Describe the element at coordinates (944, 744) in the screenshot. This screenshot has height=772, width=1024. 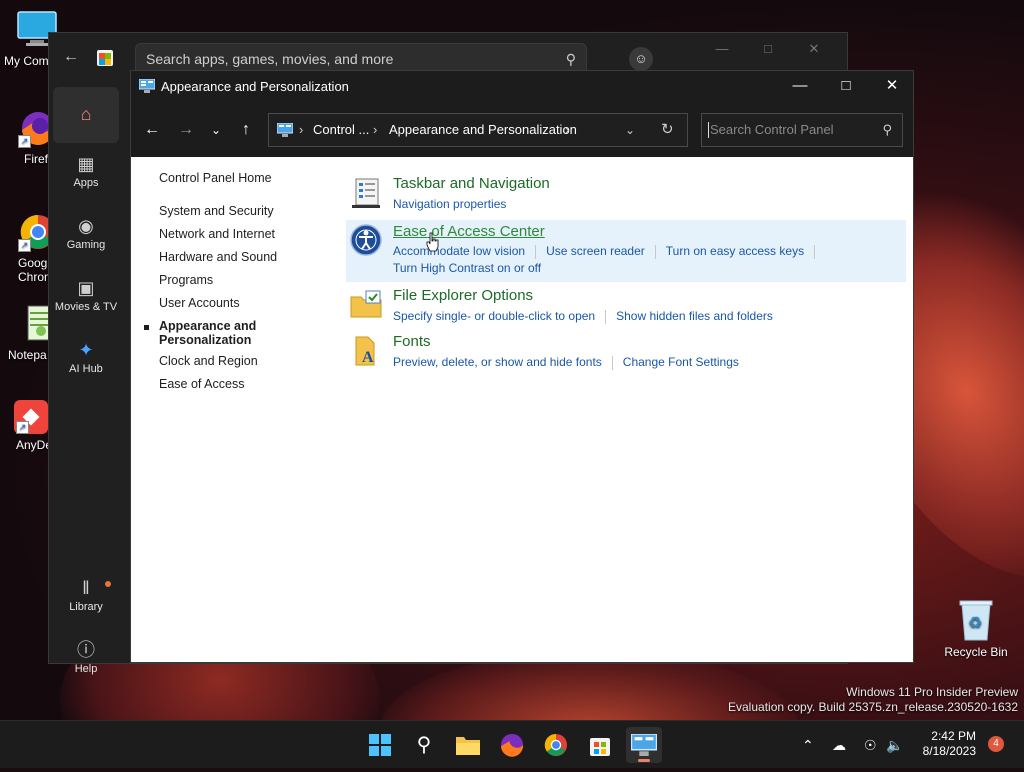
I see `taskbar-clock: 2:42 PM 8/18/2023` at that location.